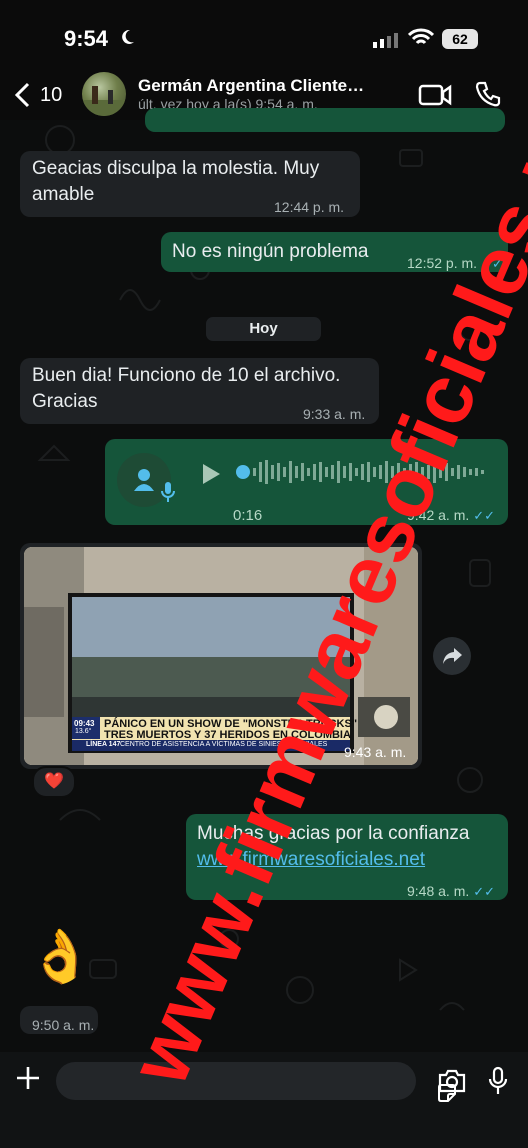 The width and height of the screenshot is (528, 1148). I want to click on message-time: 9:43 a. m., so click(375, 752).